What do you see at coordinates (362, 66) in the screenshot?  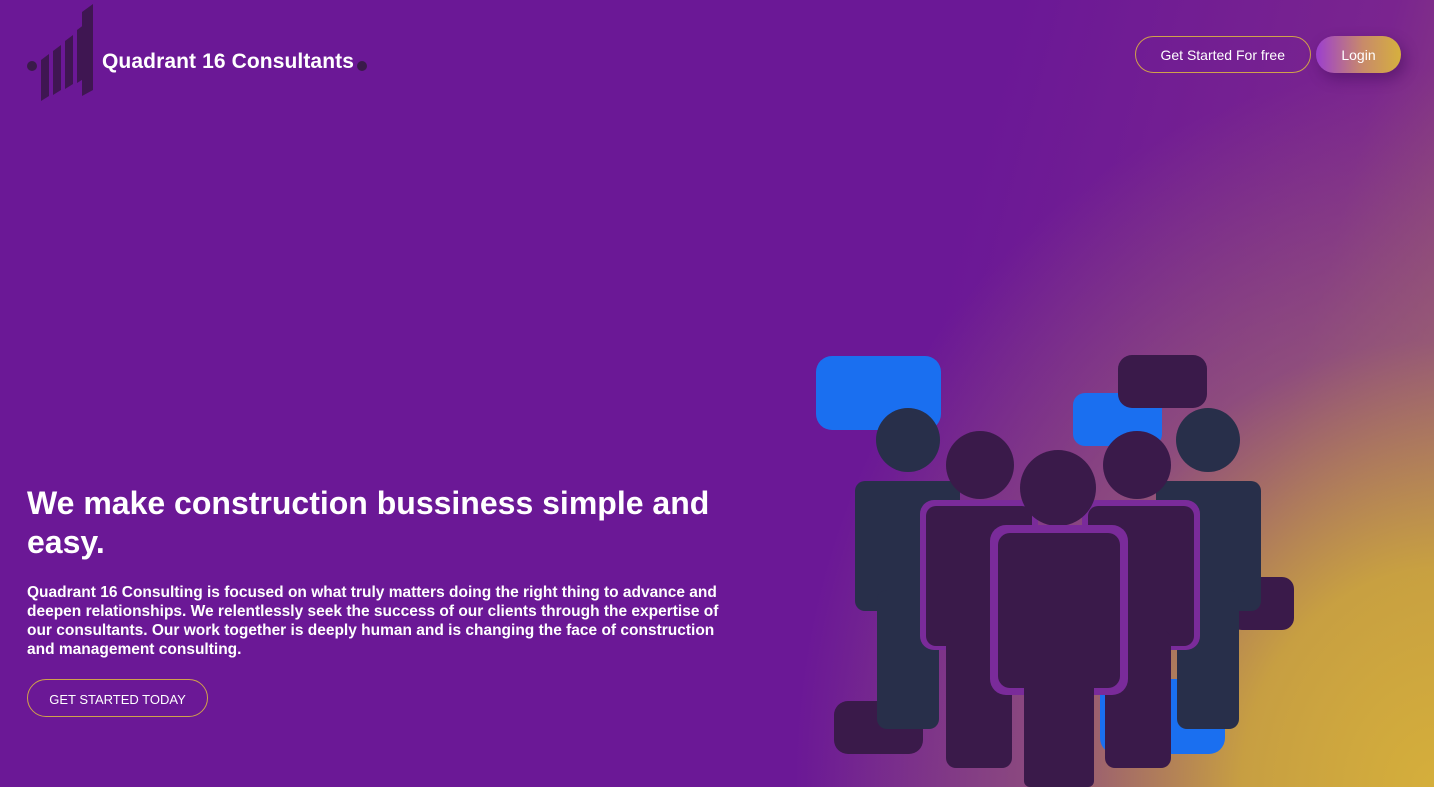 I see `brand-dot` at bounding box center [362, 66].